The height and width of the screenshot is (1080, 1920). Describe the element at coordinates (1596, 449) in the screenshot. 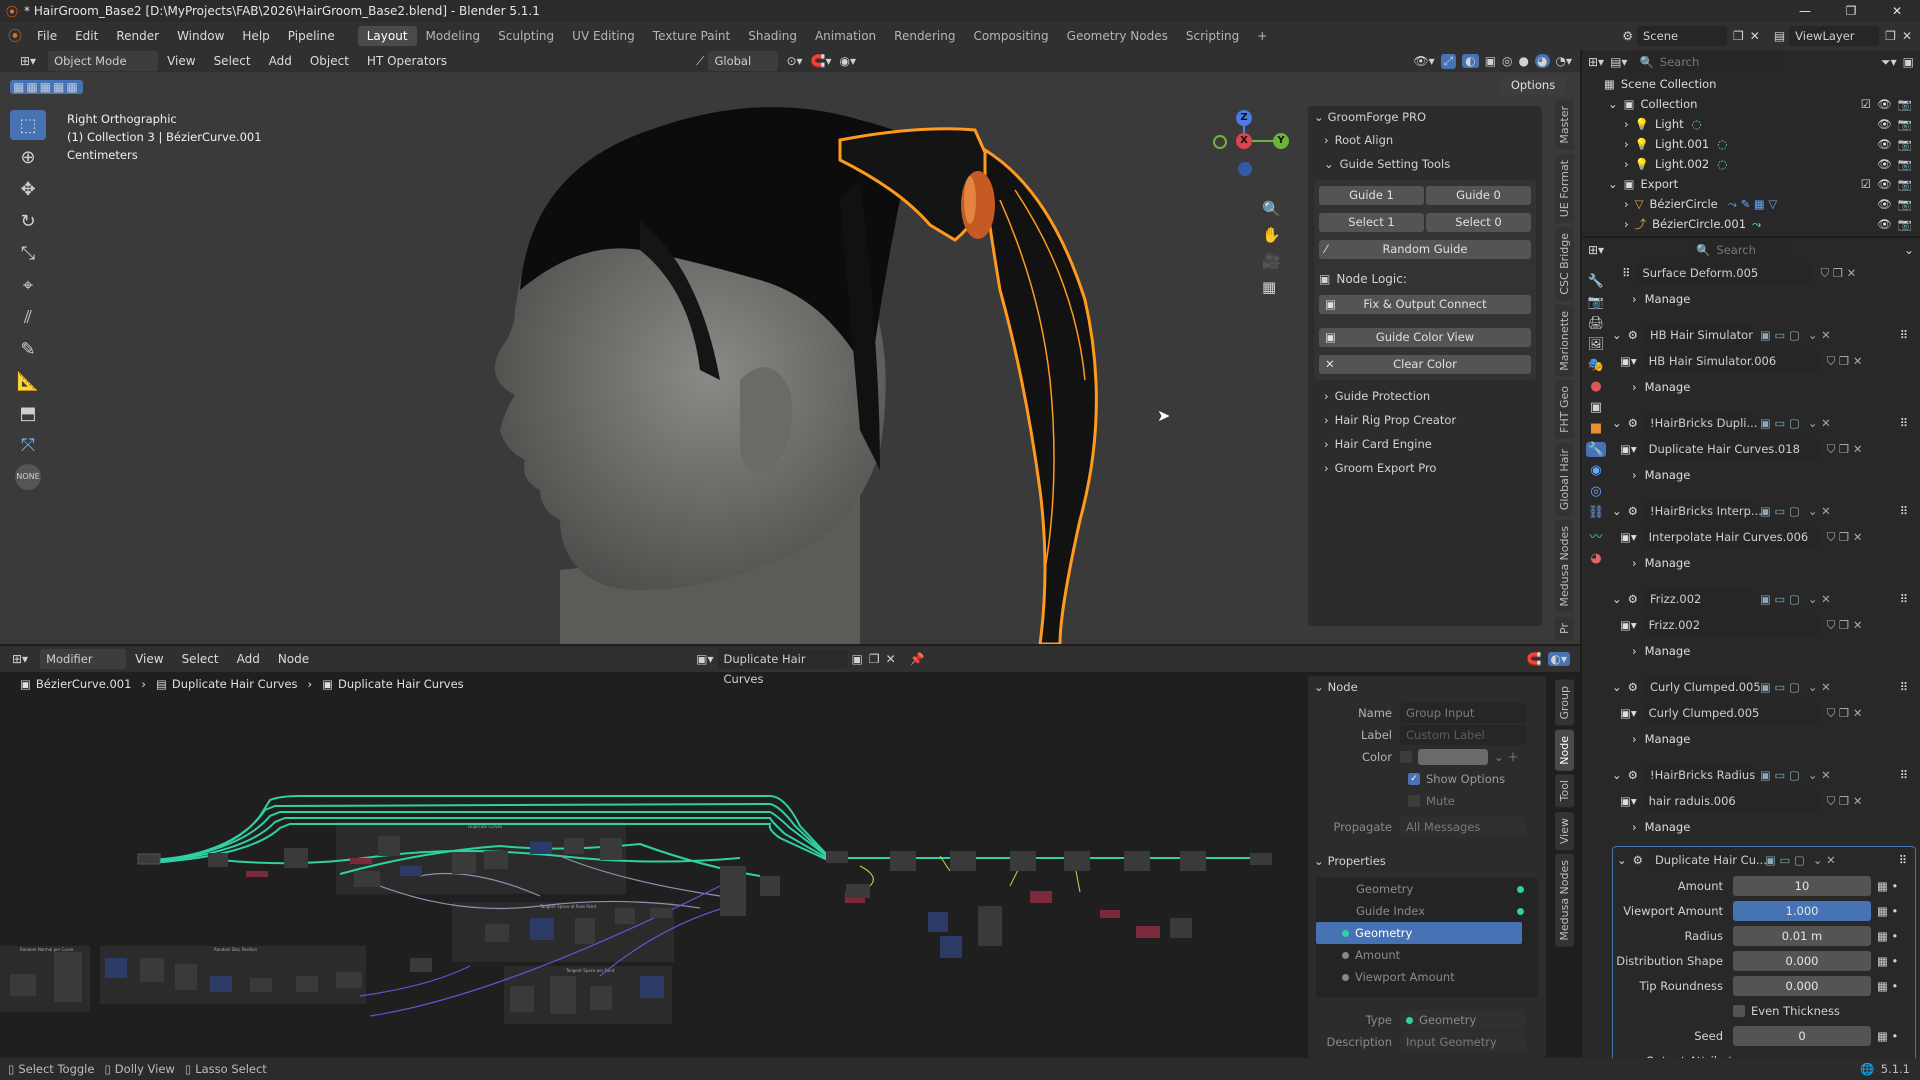

I see `modifier-tab-icon: 🔧` at that location.